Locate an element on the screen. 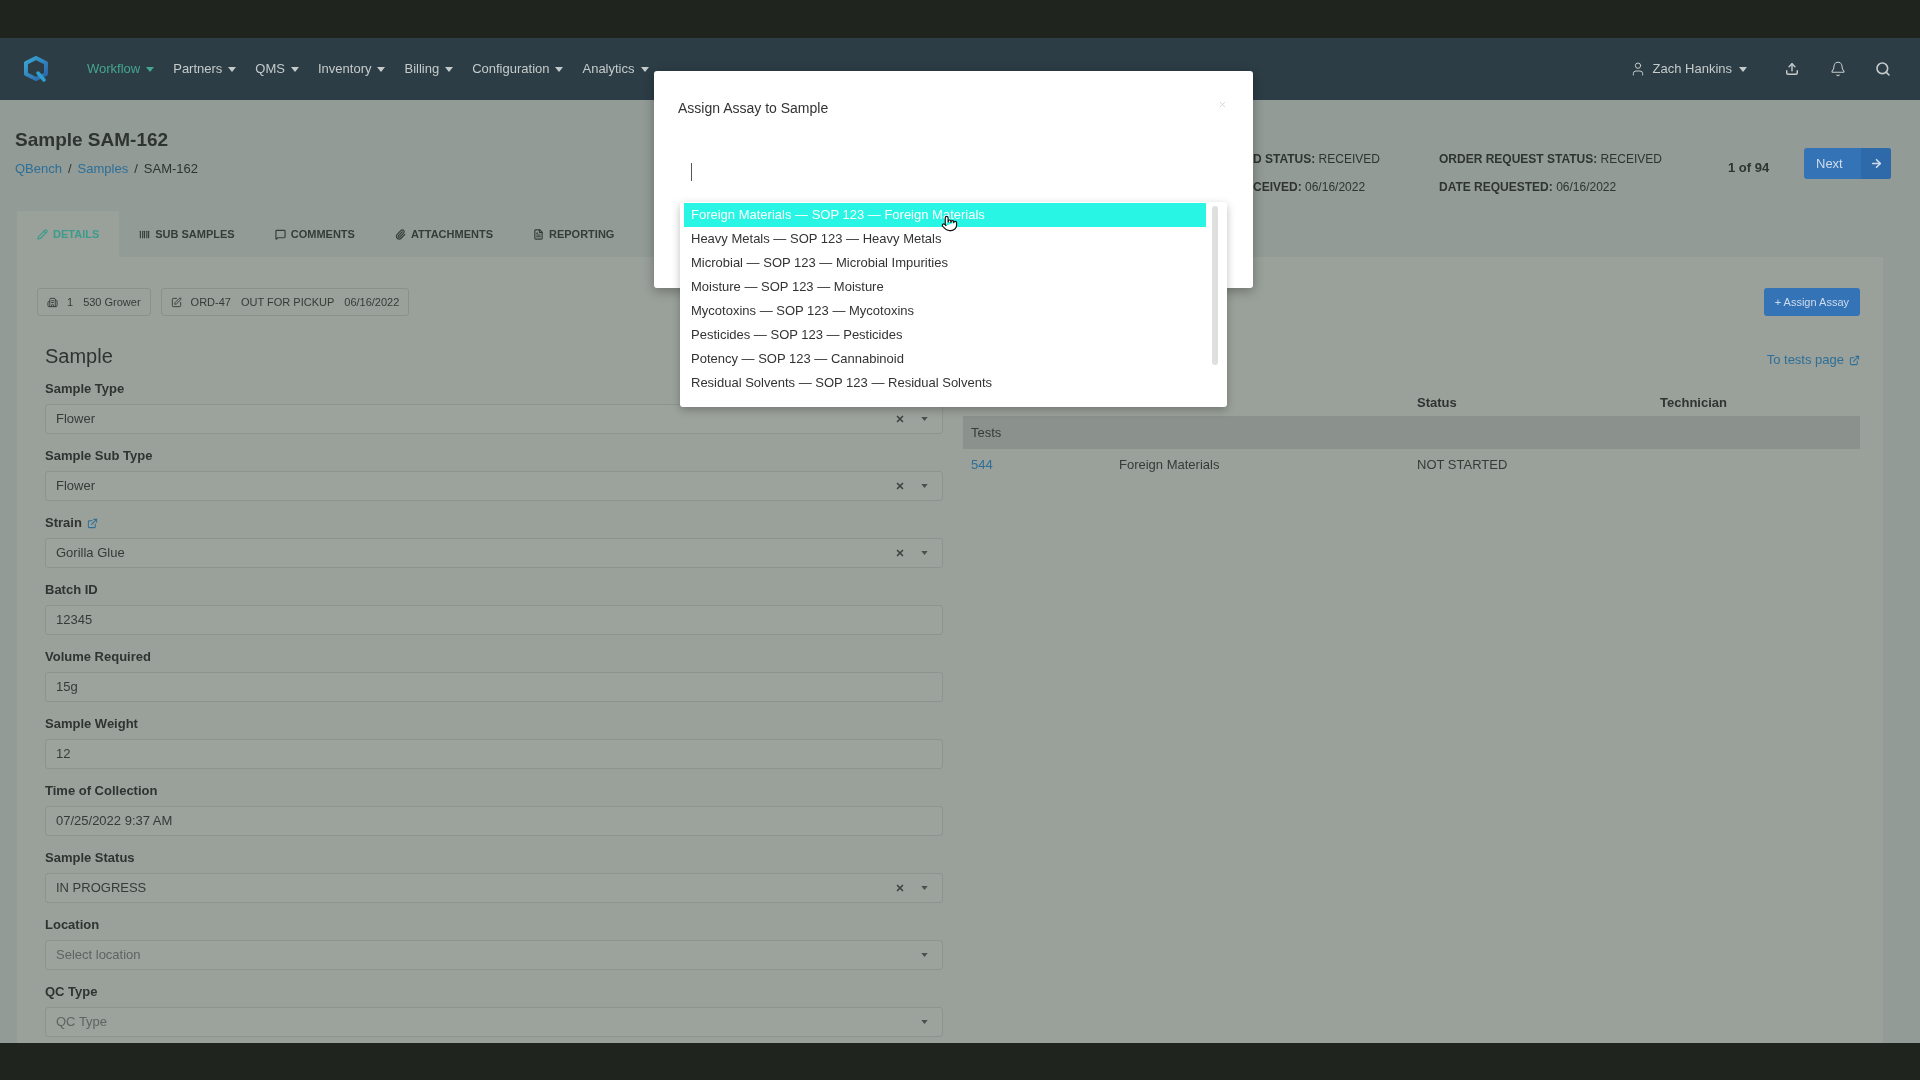 The width and height of the screenshot is (1920, 1080). select-field: Gorilla Glue is located at coordinates (494, 553).